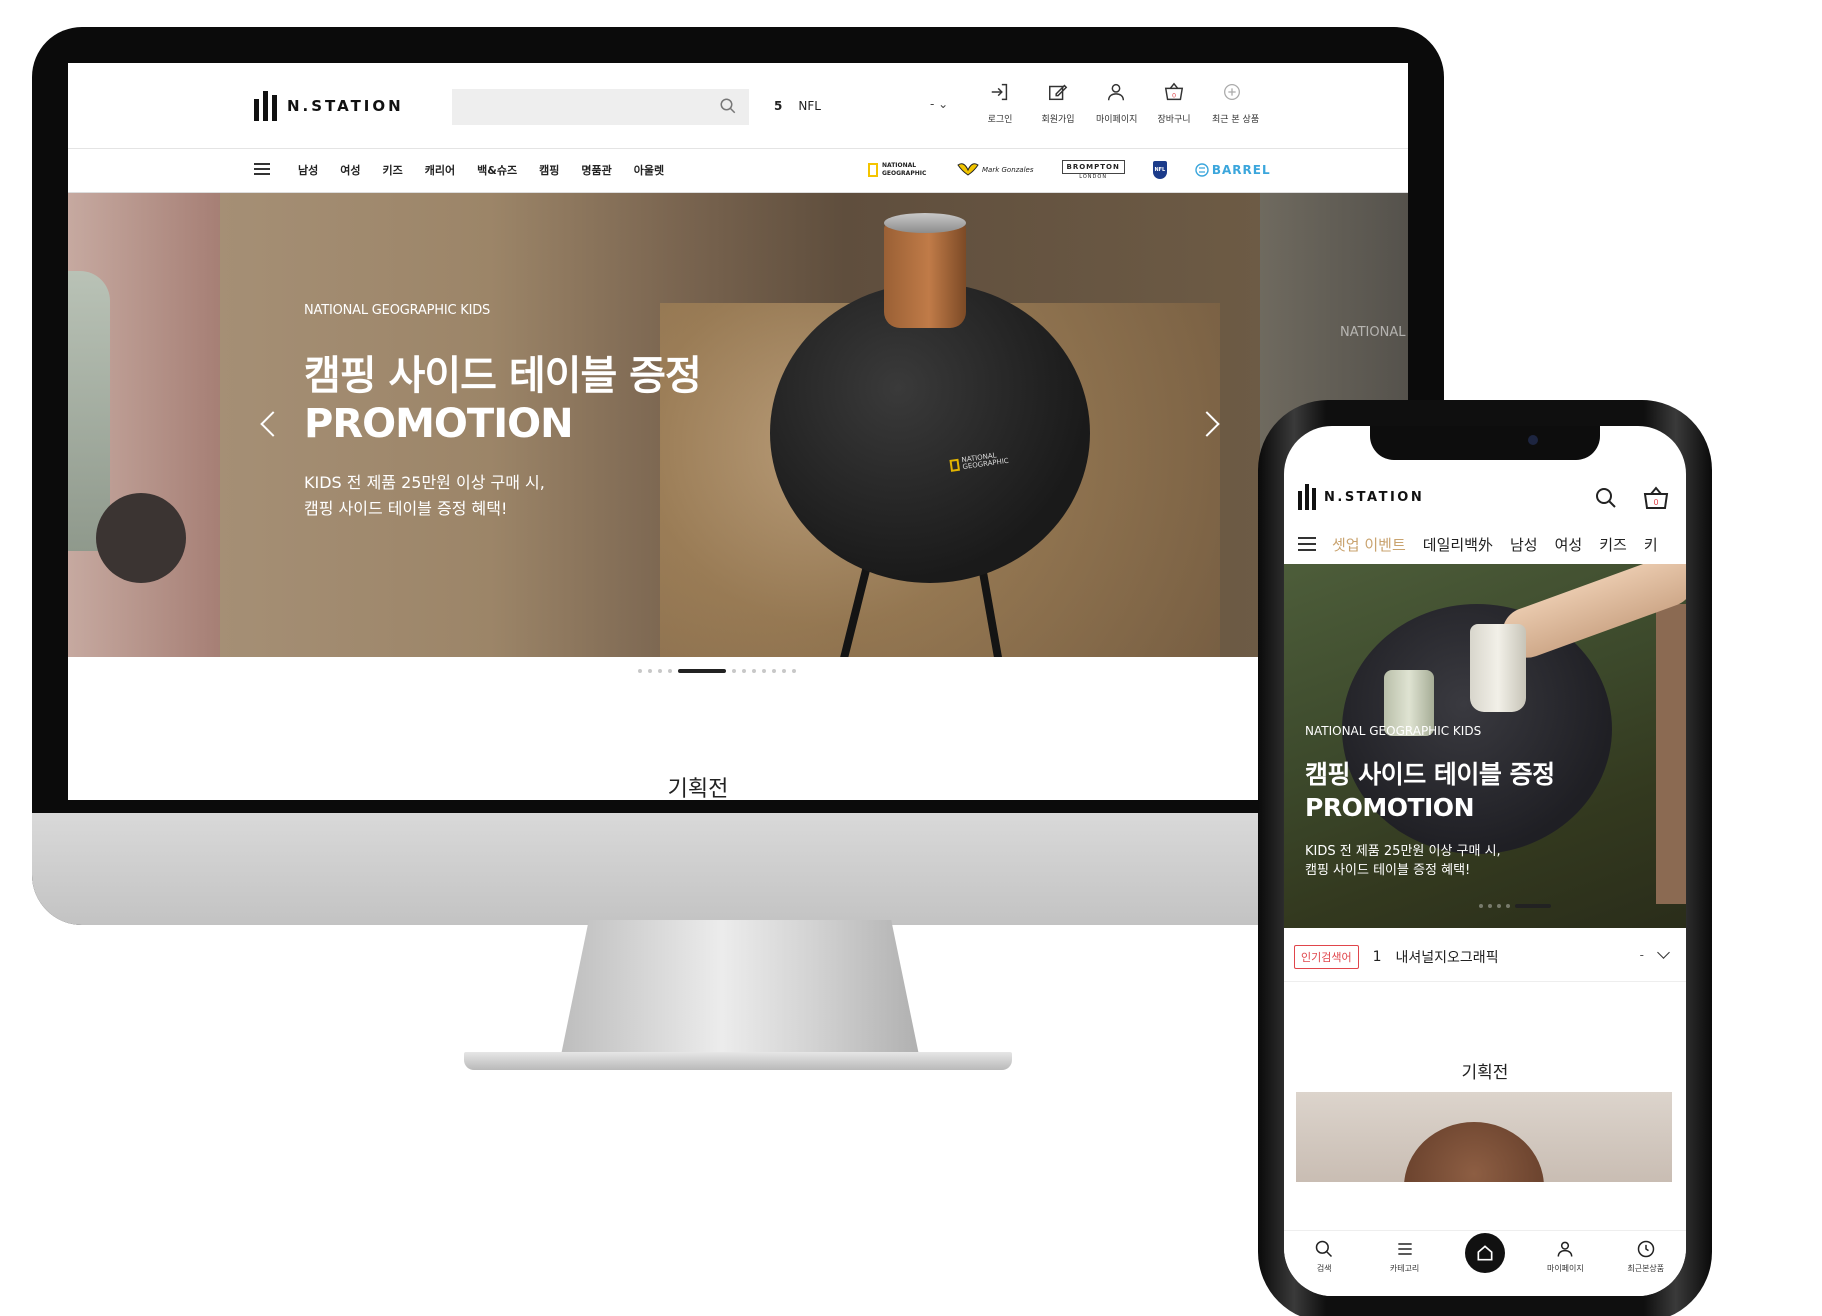 This screenshot has width=1822, height=1316. What do you see at coordinates (424, 482) in the screenshot?
I see `hero-desc-line1: KIDS 전 제품 25만원 이상 구매 시,` at bounding box center [424, 482].